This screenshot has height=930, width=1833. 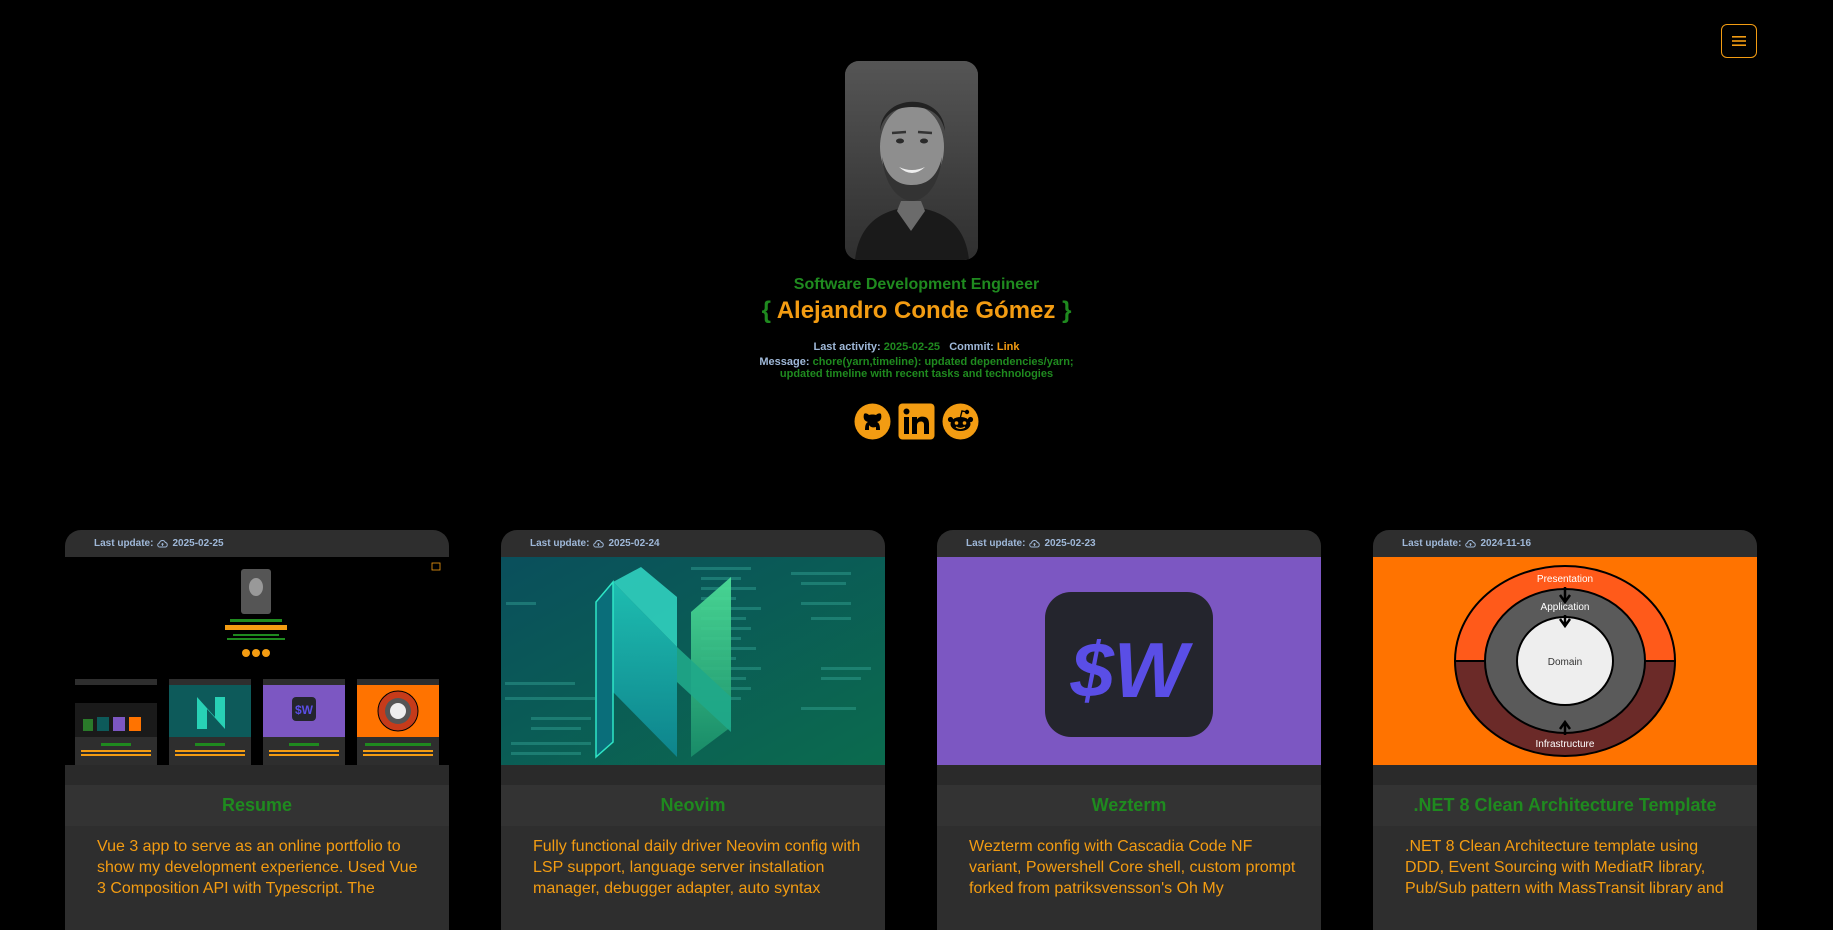 I want to click on github-icon, so click(x=872, y=421).